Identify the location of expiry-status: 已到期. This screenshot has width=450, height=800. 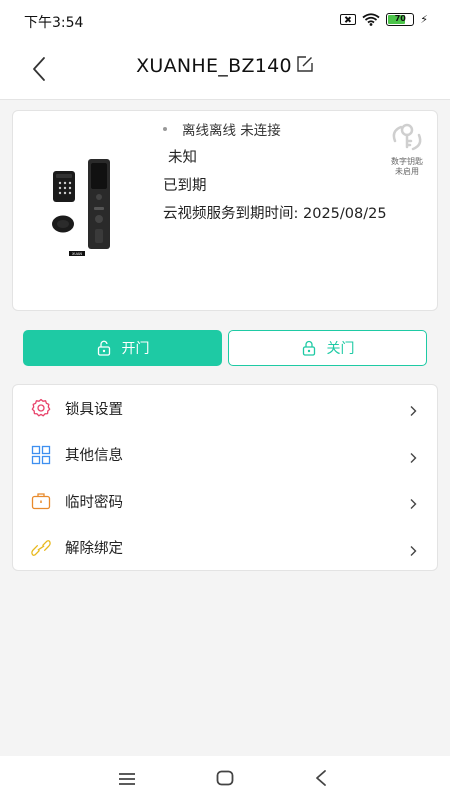
(185, 186).